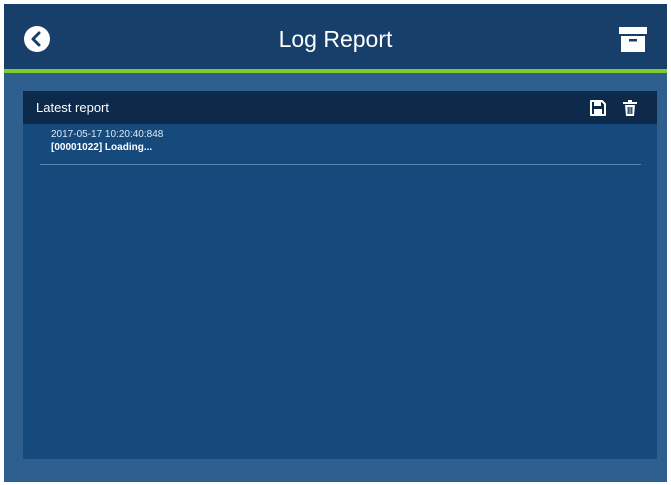  Describe the element at coordinates (335, 71) in the screenshot. I see `header-accent-line` at that location.